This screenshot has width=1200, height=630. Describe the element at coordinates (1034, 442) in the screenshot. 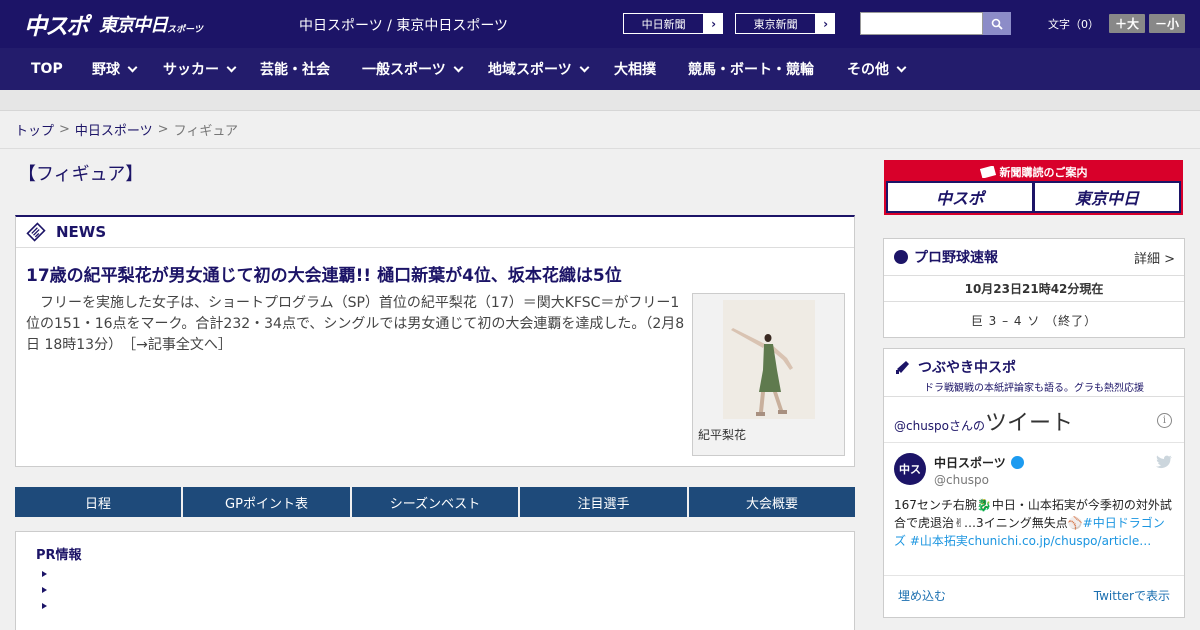

I see `divider` at that location.